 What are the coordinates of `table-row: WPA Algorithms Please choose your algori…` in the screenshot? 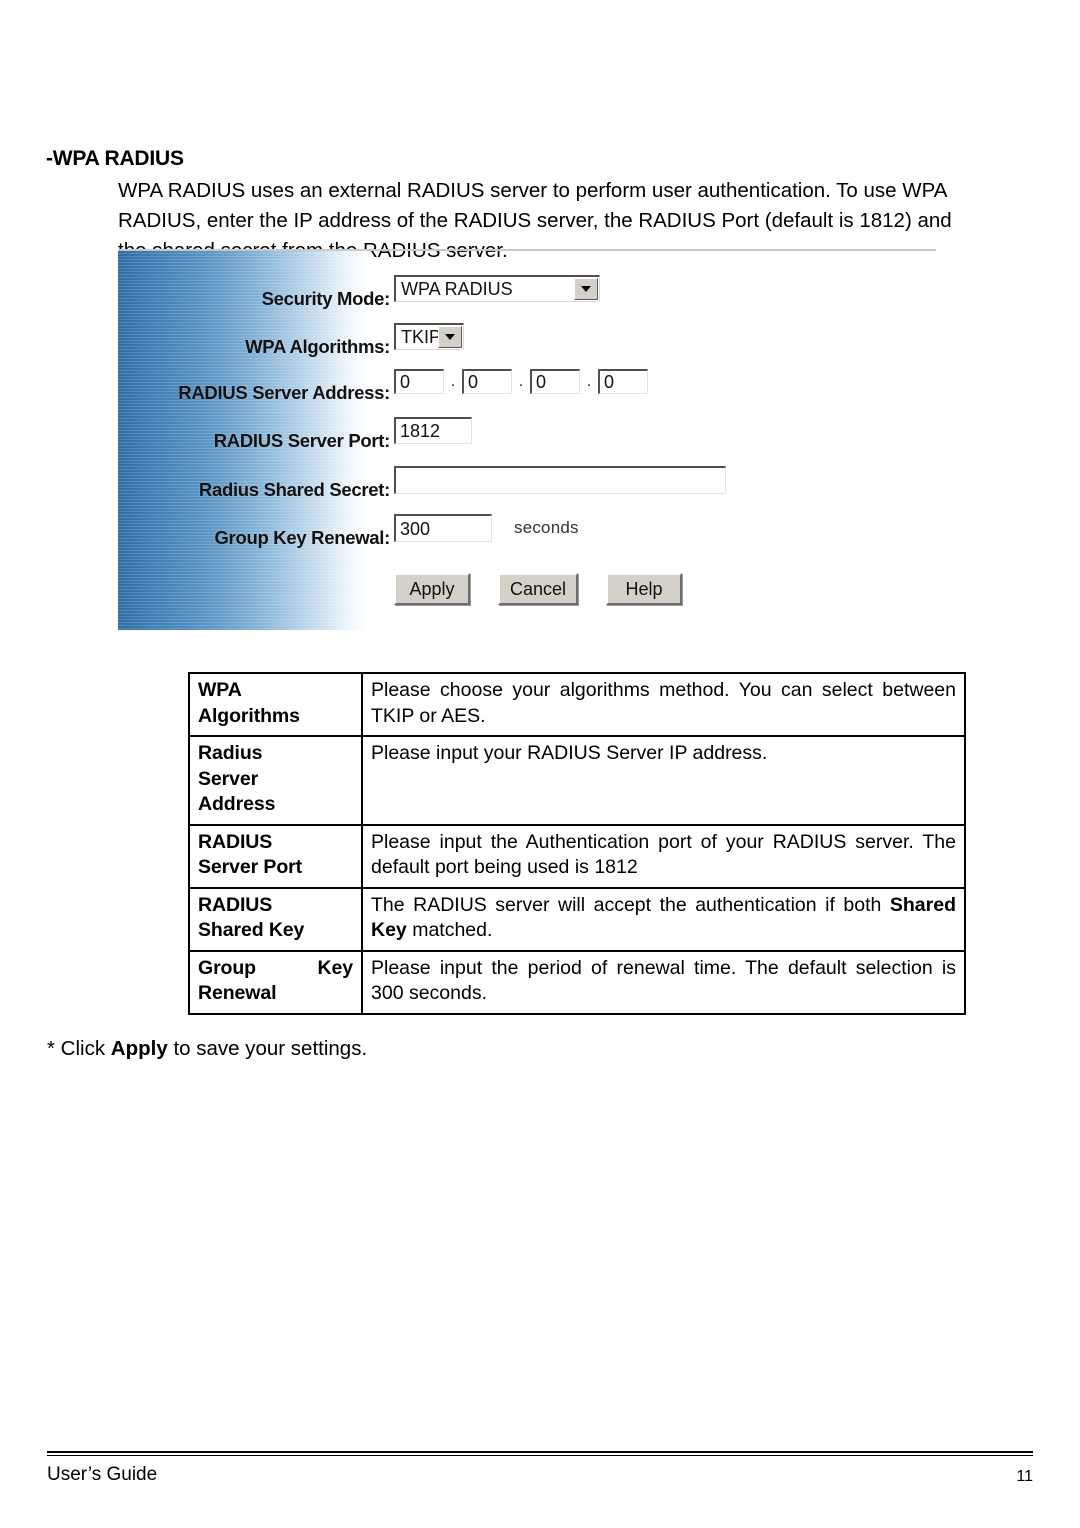 It's located at (577, 704).